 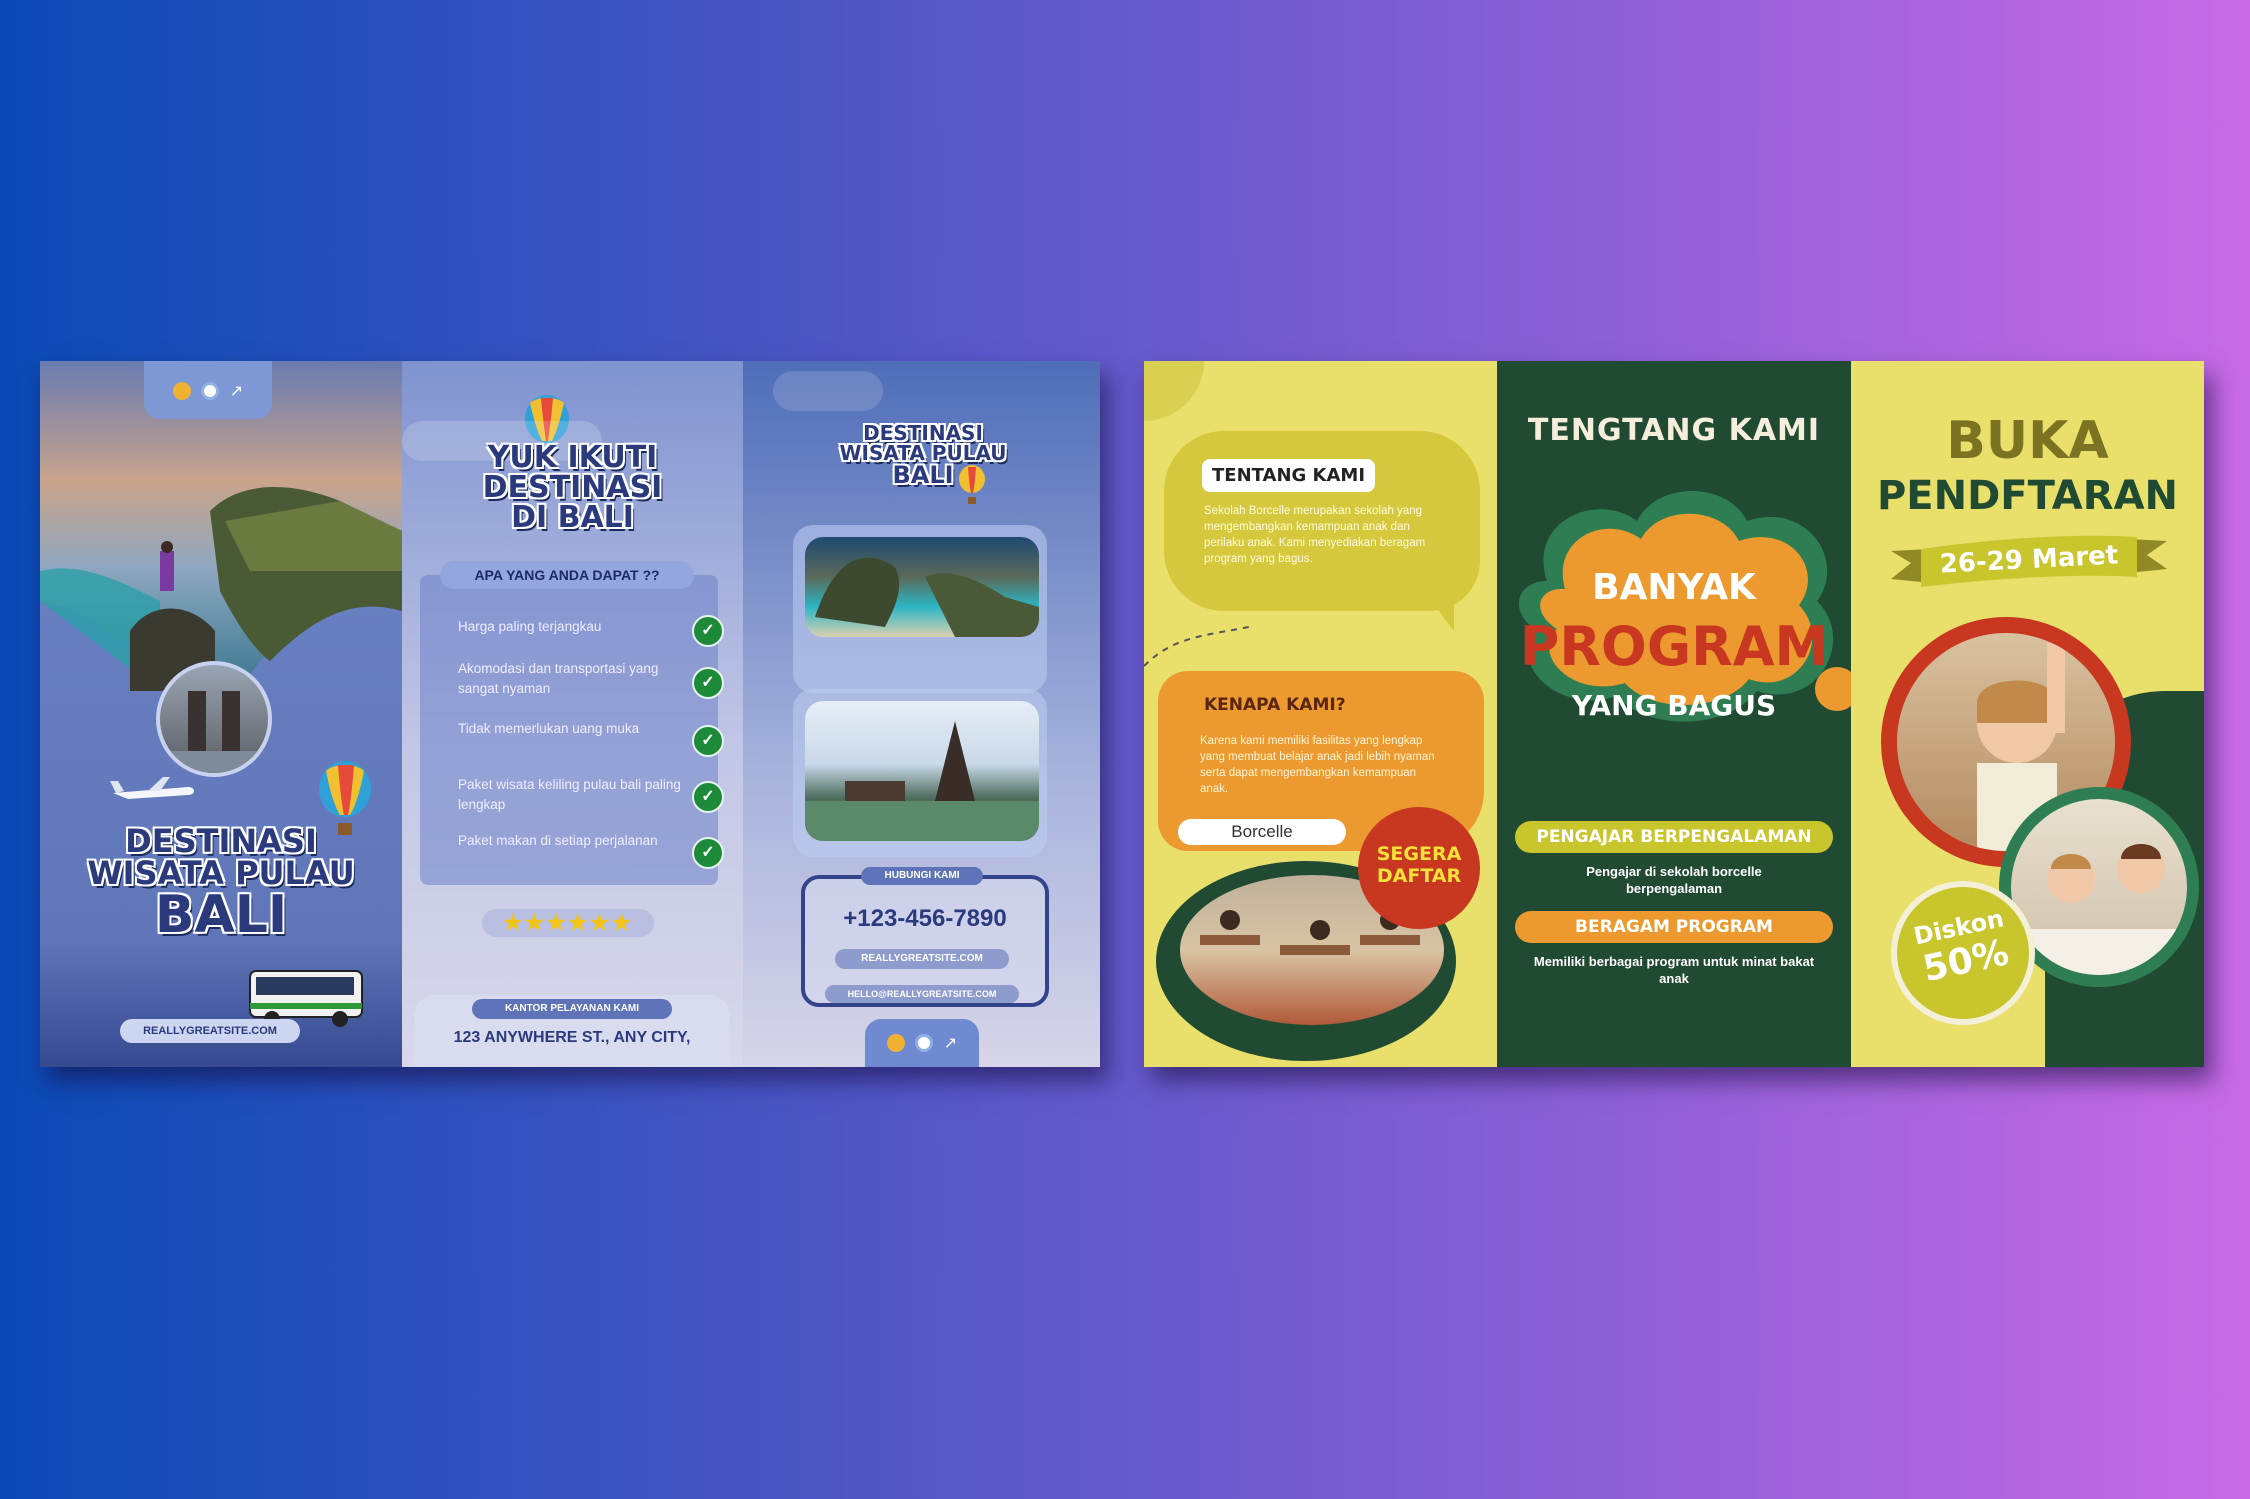 What do you see at coordinates (1199, 646) in the screenshot?
I see `dashed-path` at bounding box center [1199, 646].